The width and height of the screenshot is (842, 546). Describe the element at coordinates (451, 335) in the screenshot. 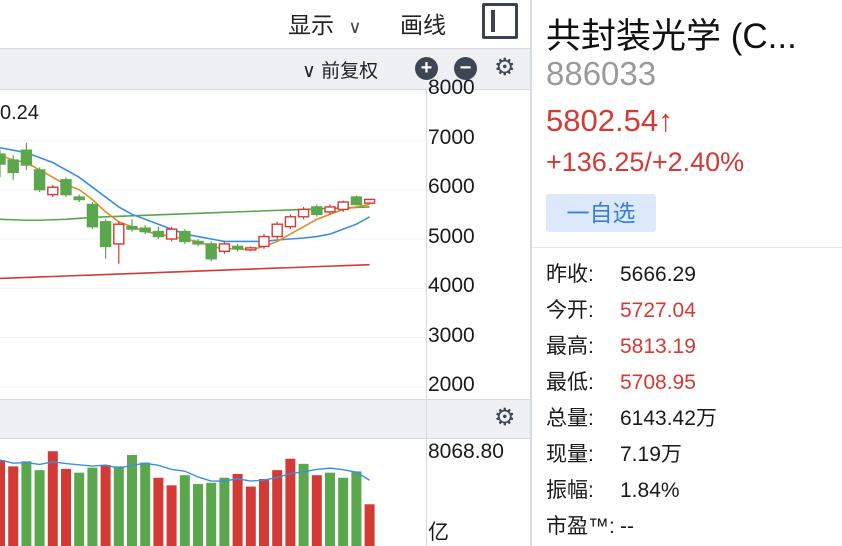

I see `y-tick-label: 3000` at that location.